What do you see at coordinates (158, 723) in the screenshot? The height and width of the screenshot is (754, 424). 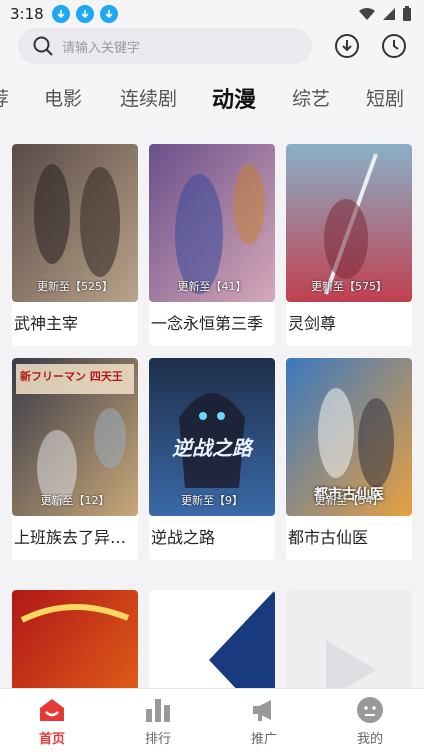 I see `nav-ranking: 排行` at bounding box center [158, 723].